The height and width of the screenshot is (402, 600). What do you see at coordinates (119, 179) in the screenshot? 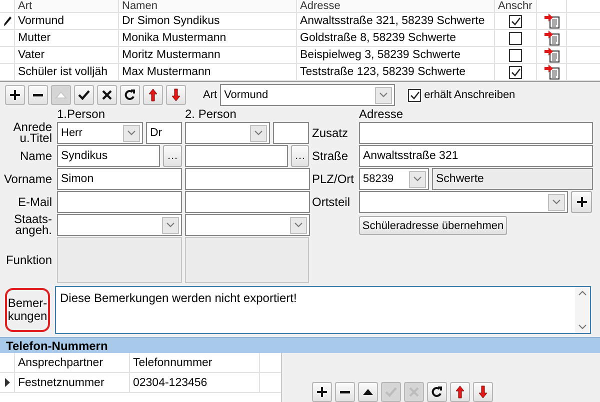
I see `first-name-field: Simon` at bounding box center [119, 179].